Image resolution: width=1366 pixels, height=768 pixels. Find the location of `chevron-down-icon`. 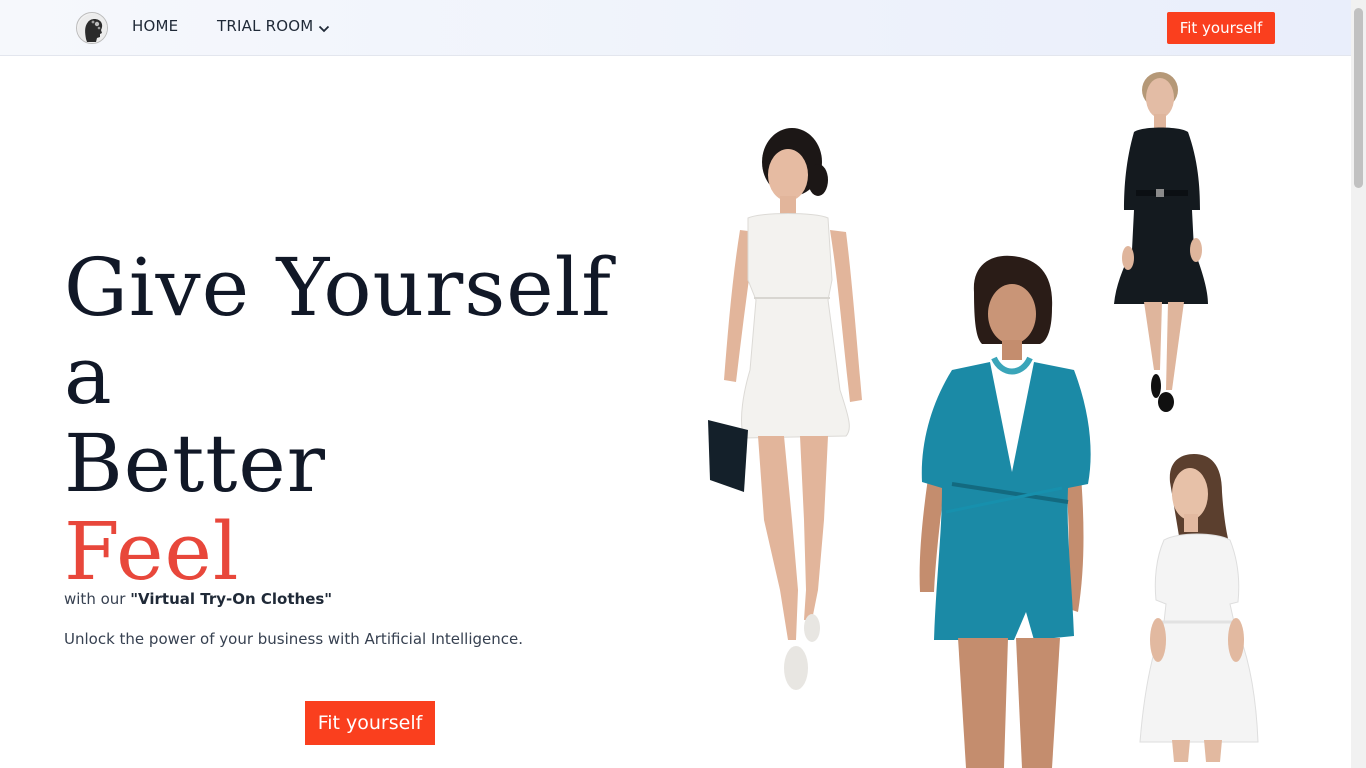

chevron-down-icon is located at coordinates (324, 26).